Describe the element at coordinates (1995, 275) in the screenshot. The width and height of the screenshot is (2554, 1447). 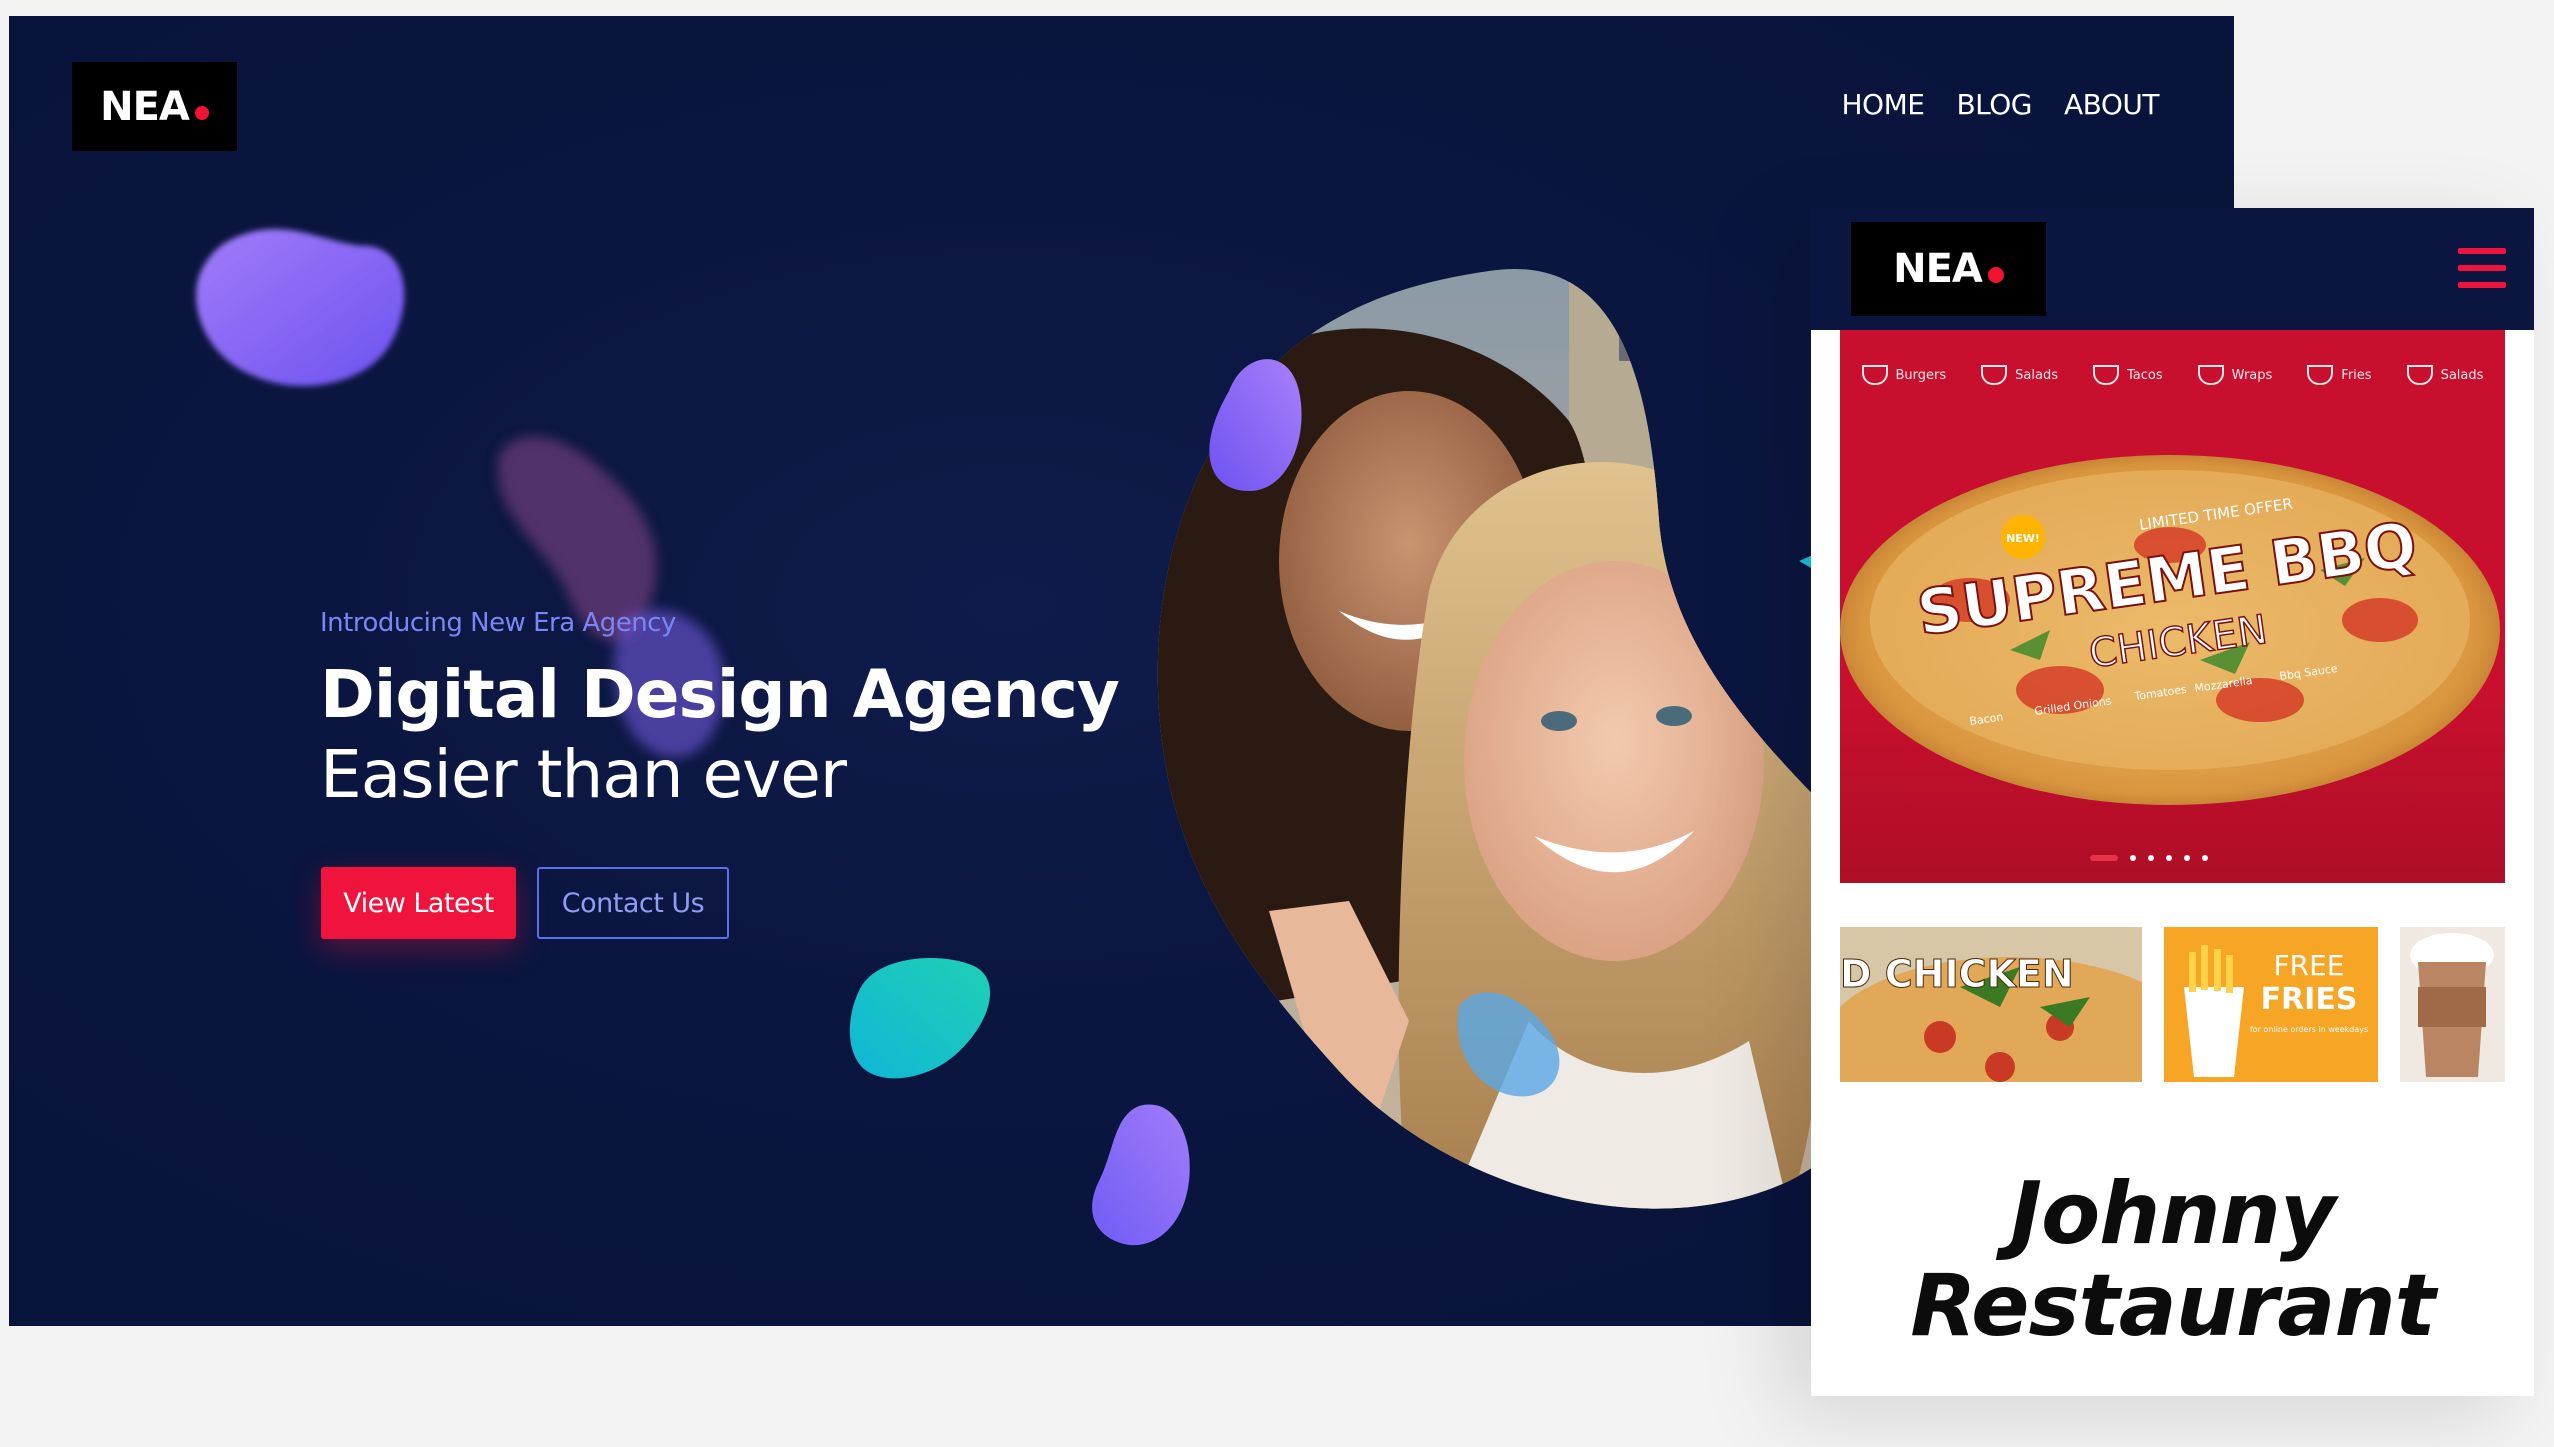
I see `mobile-logo-dot` at that location.